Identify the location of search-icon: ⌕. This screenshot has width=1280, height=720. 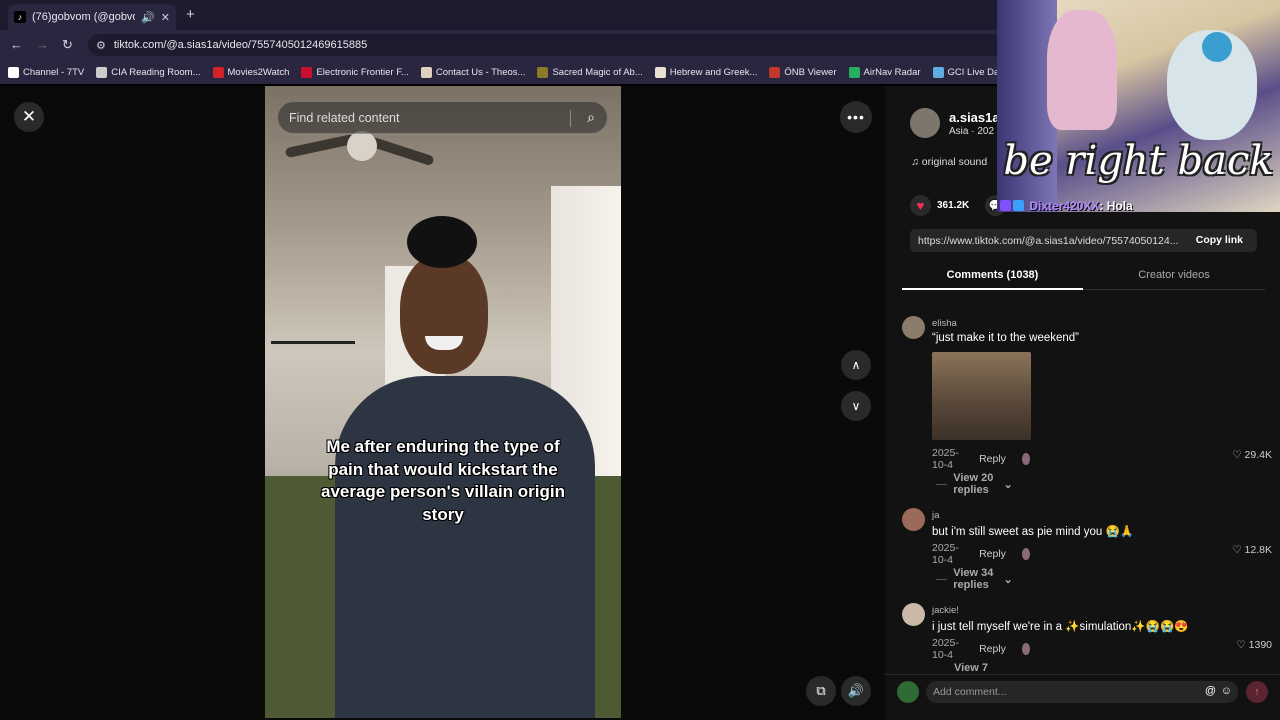
(591, 117).